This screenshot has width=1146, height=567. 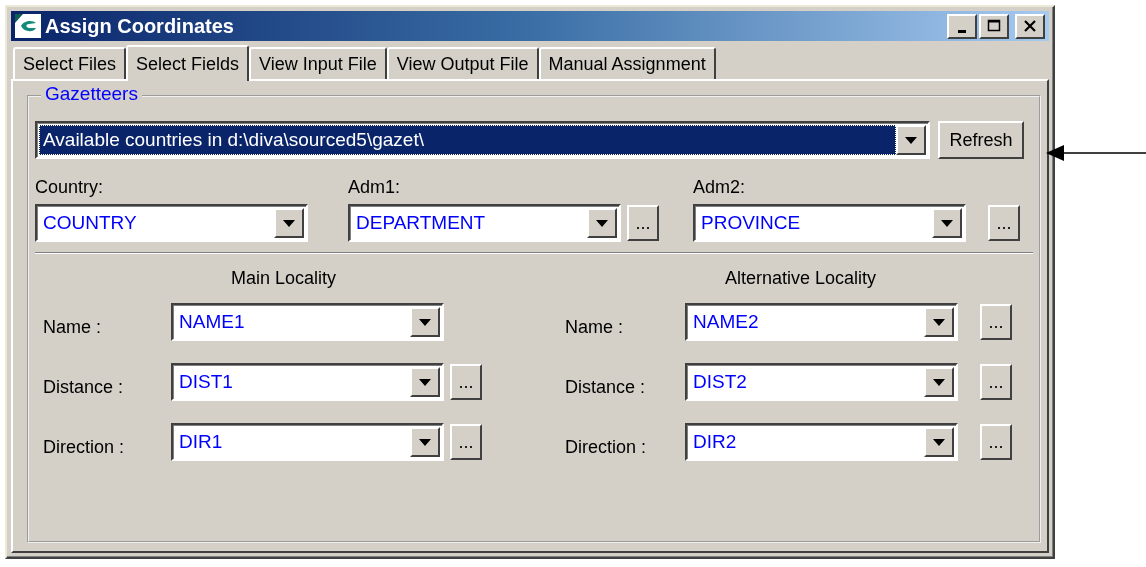 I want to click on field-label: Adm1:, so click(x=375, y=187).